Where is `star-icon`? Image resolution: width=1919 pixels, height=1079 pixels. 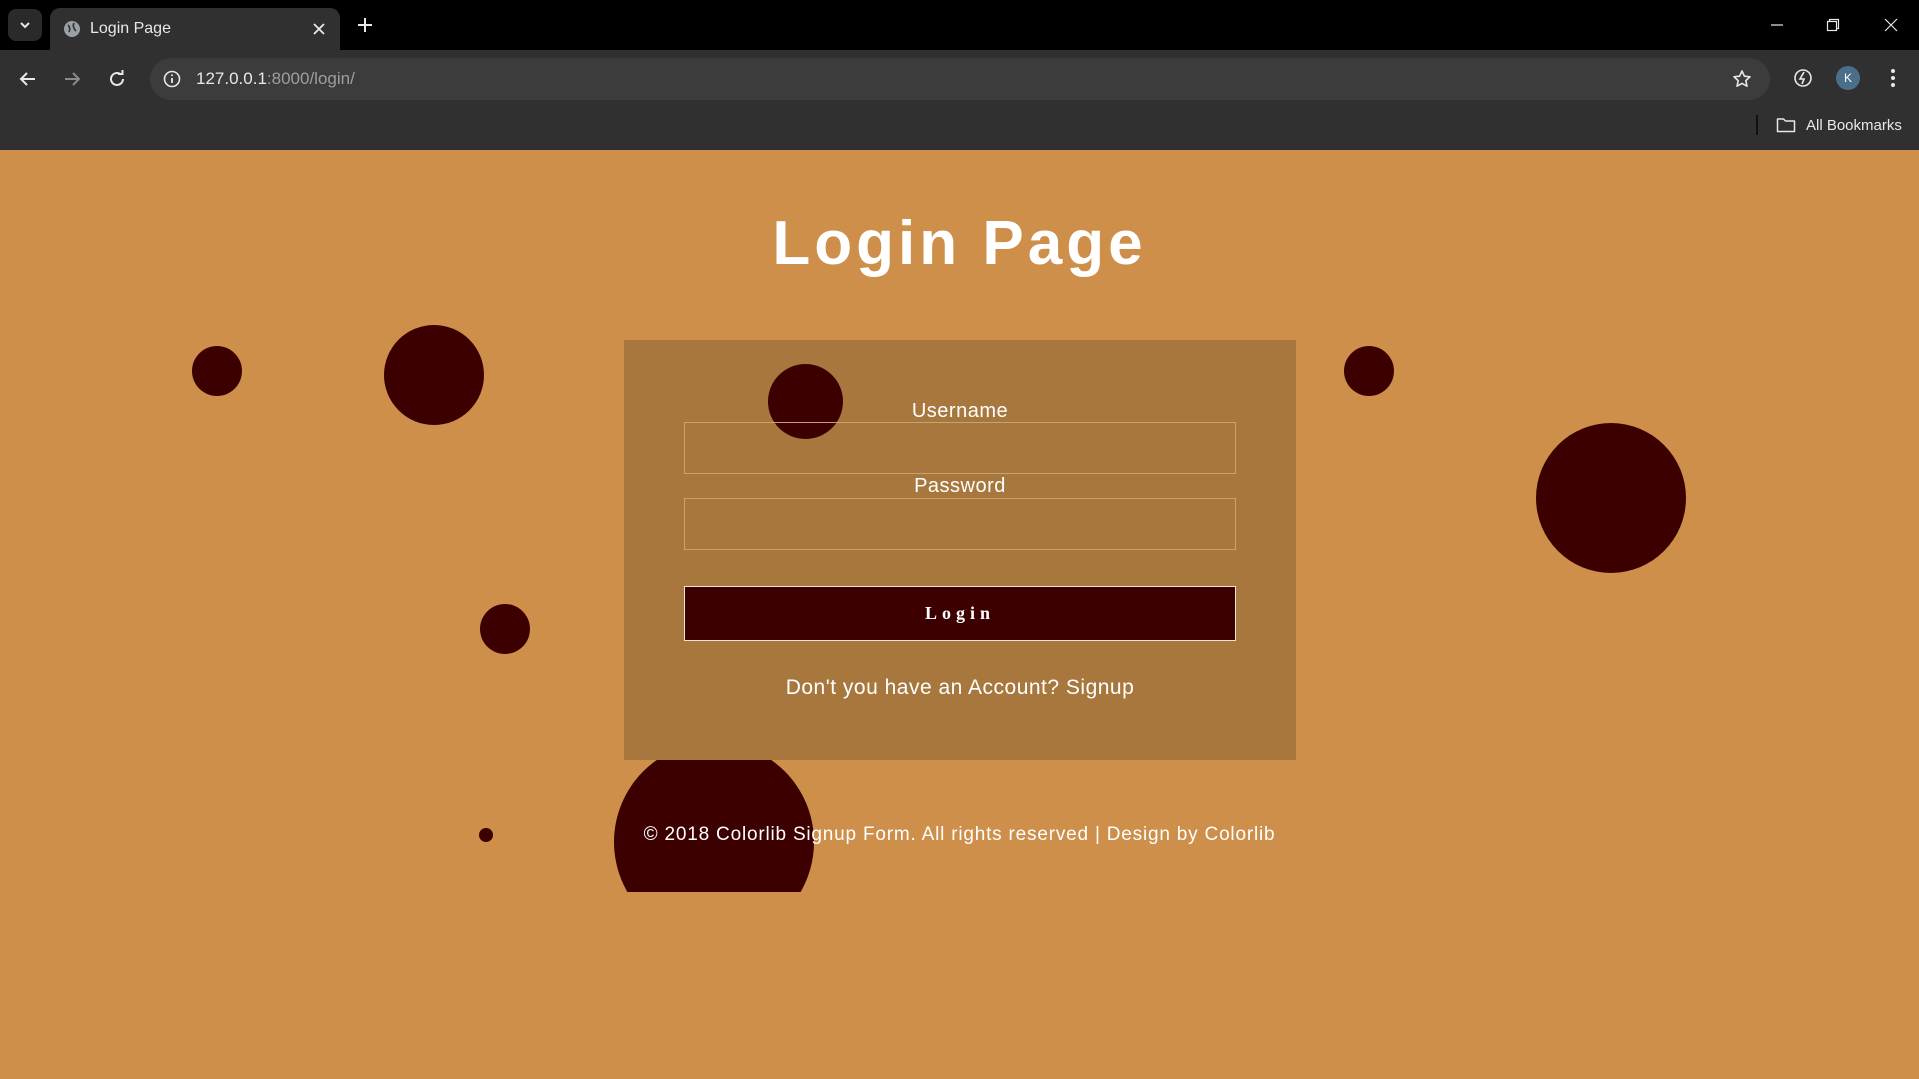
star-icon is located at coordinates (1742, 78).